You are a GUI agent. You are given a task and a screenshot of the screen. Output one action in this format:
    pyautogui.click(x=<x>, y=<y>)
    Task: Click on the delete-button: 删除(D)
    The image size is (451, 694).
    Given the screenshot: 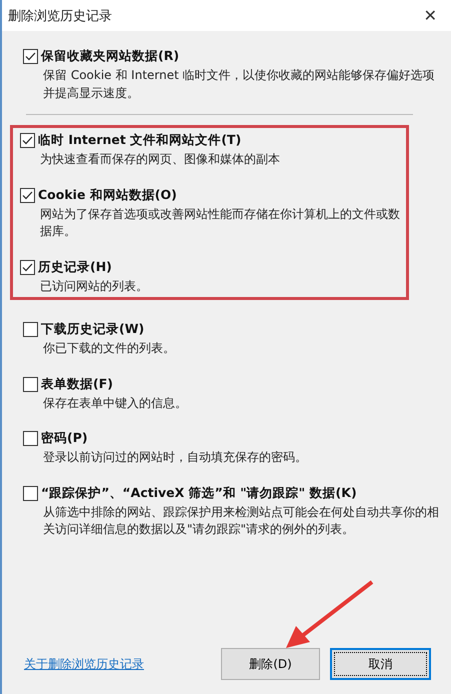 What is the action you would take?
    pyautogui.click(x=270, y=664)
    